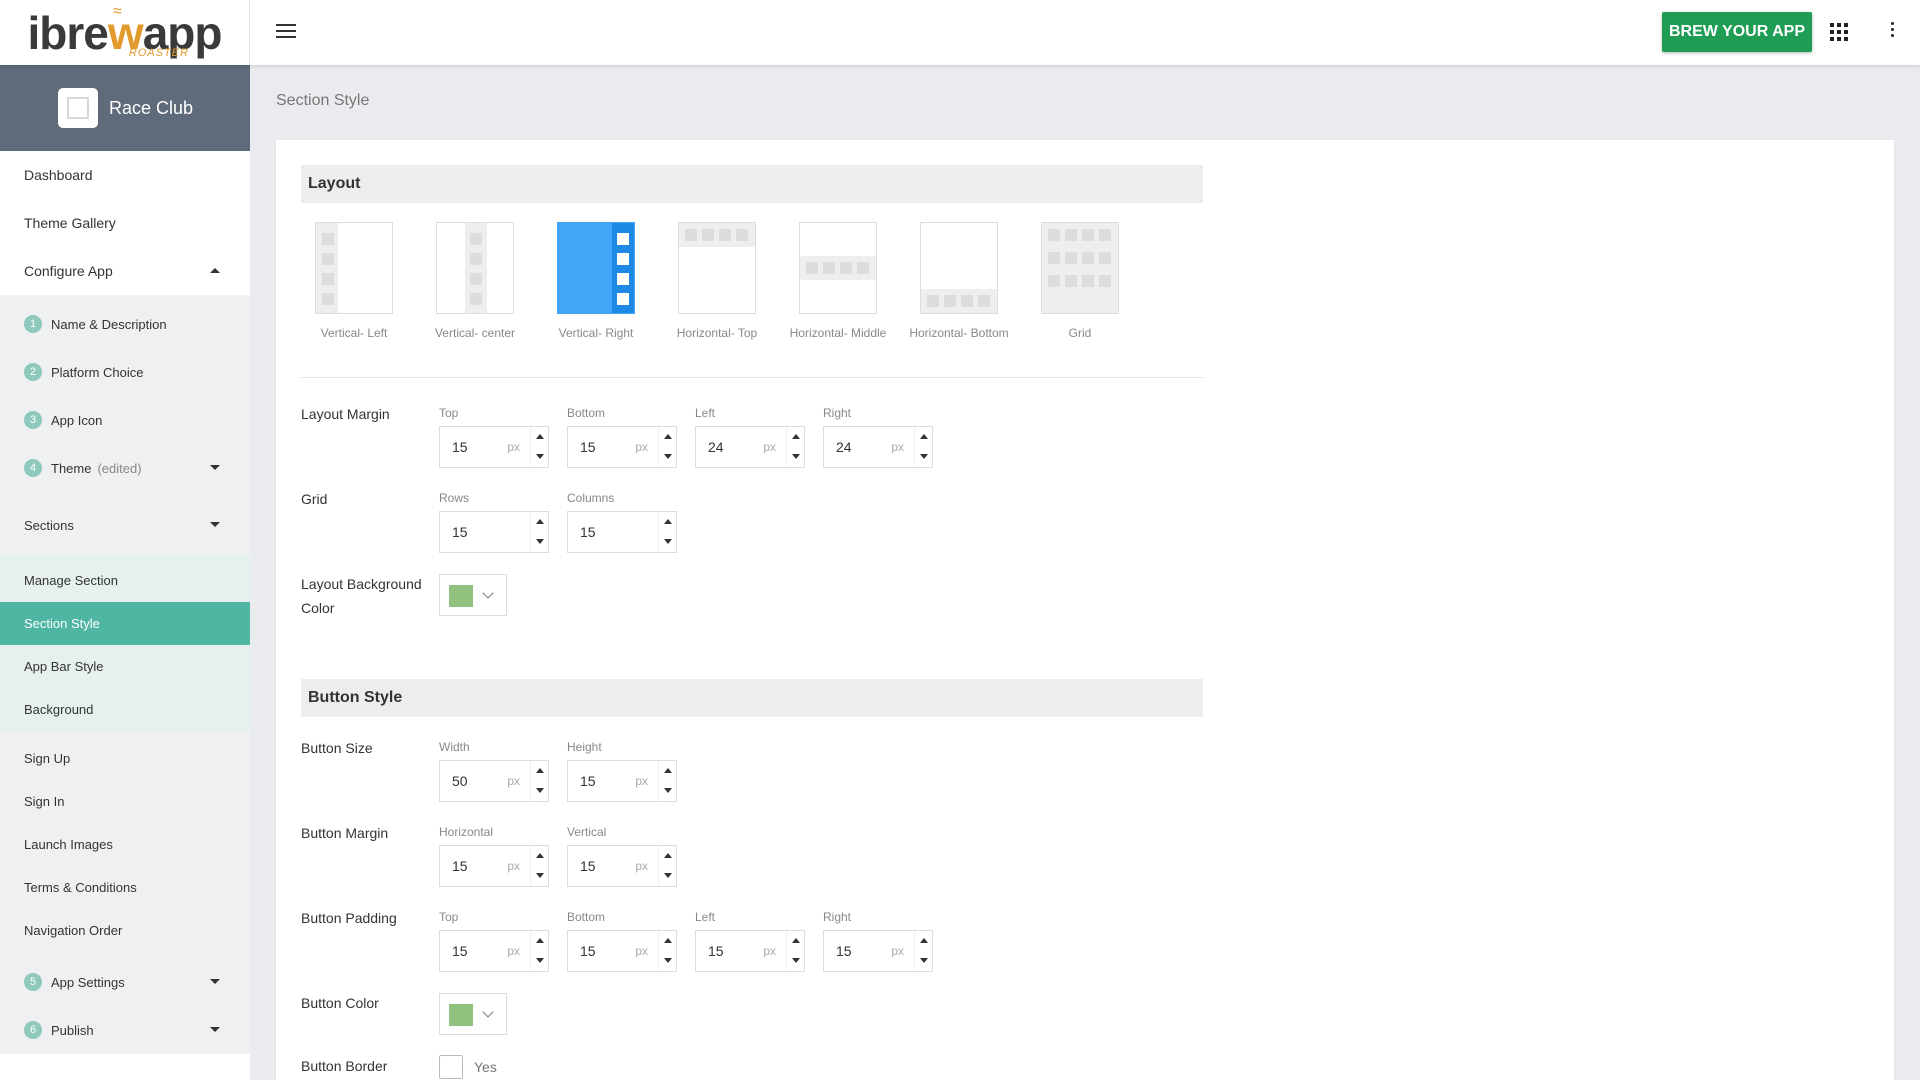  Describe the element at coordinates (494, 447) in the screenshot. I see `layout-margin-top-input: 15 px` at that location.